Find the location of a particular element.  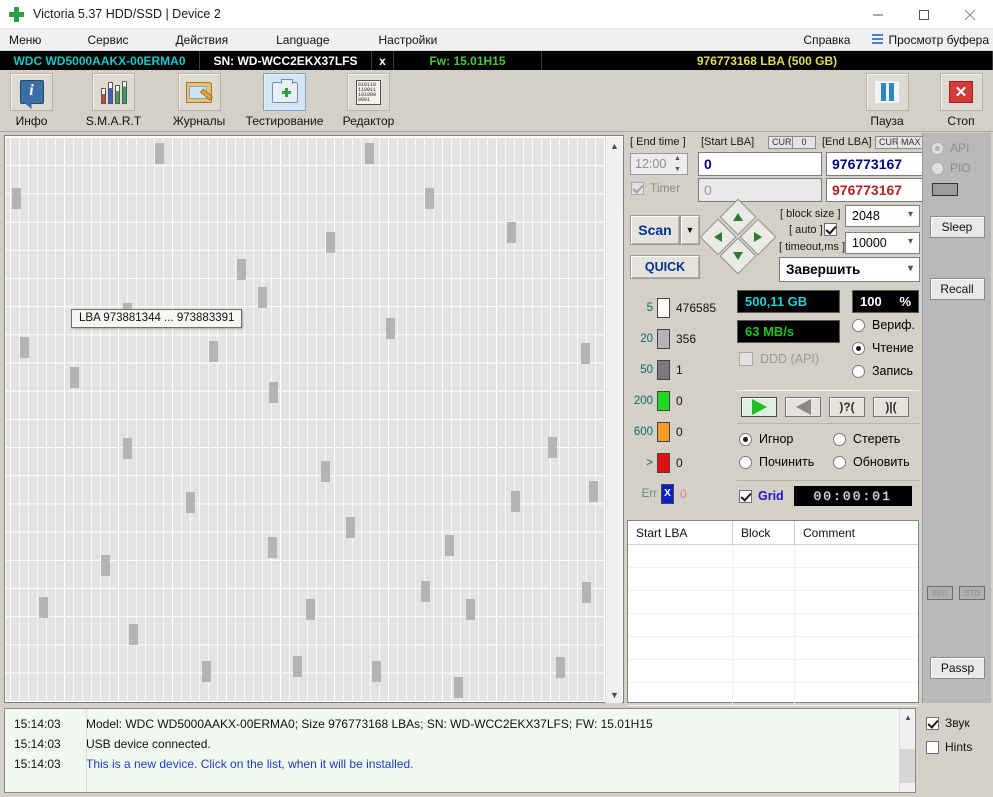

mode-write-row: Запись is located at coordinates (883, 371).